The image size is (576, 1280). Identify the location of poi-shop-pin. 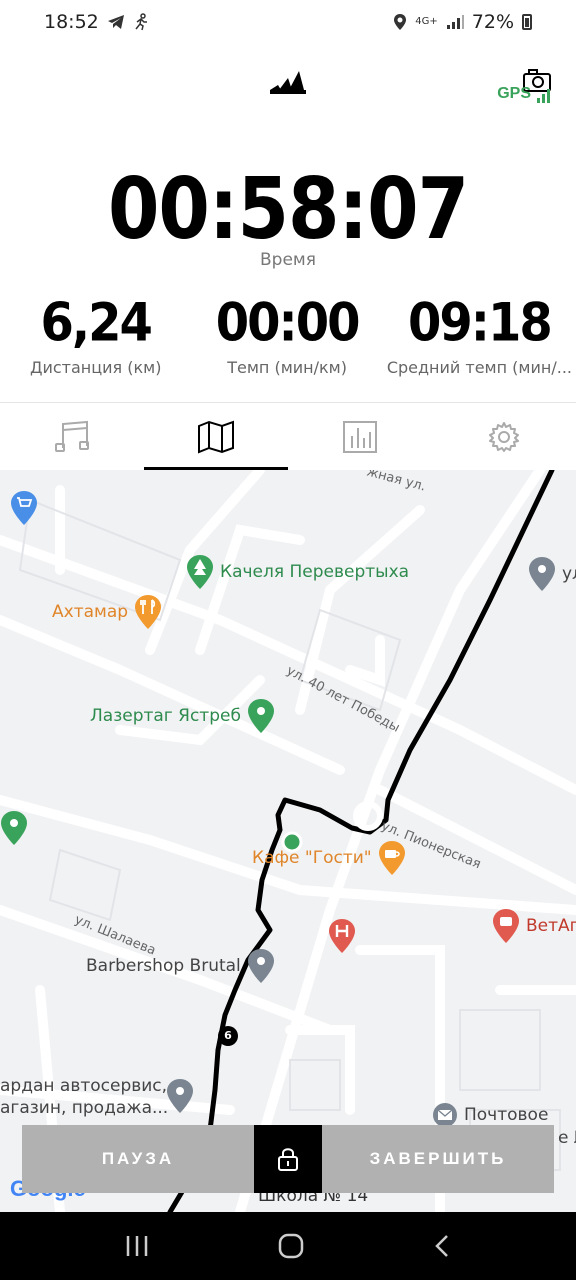
(24, 510).